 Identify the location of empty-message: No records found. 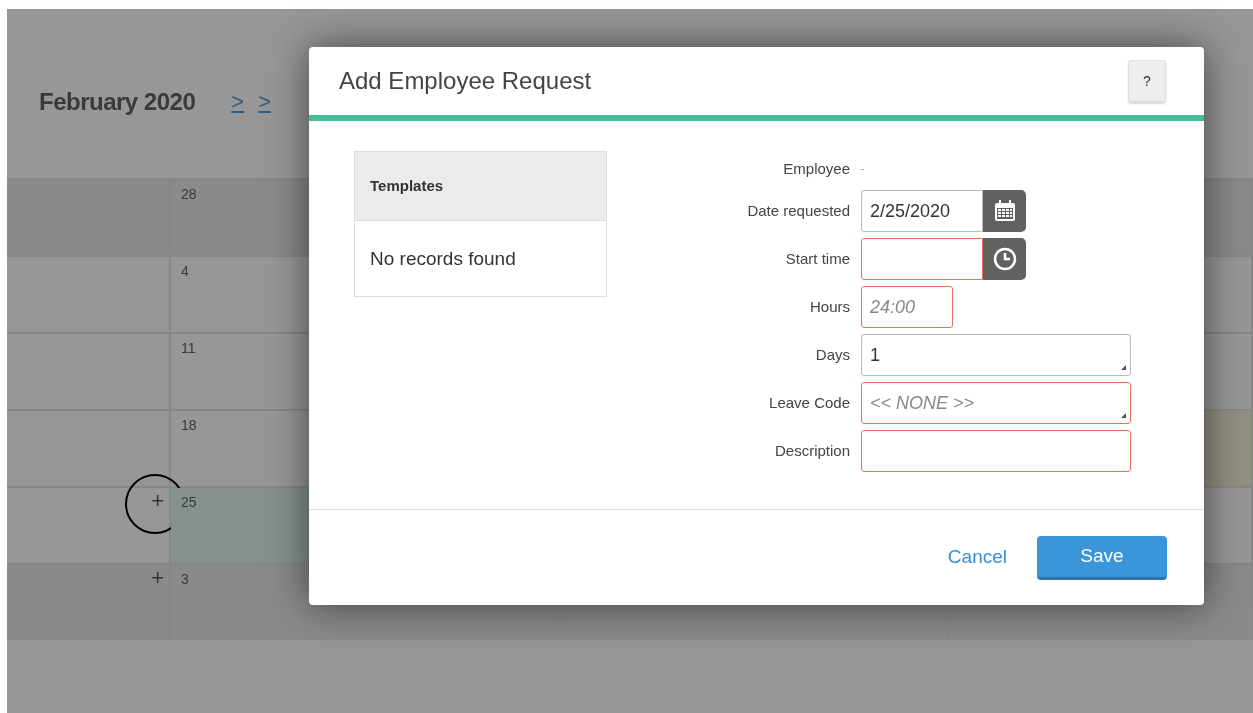
(443, 259).